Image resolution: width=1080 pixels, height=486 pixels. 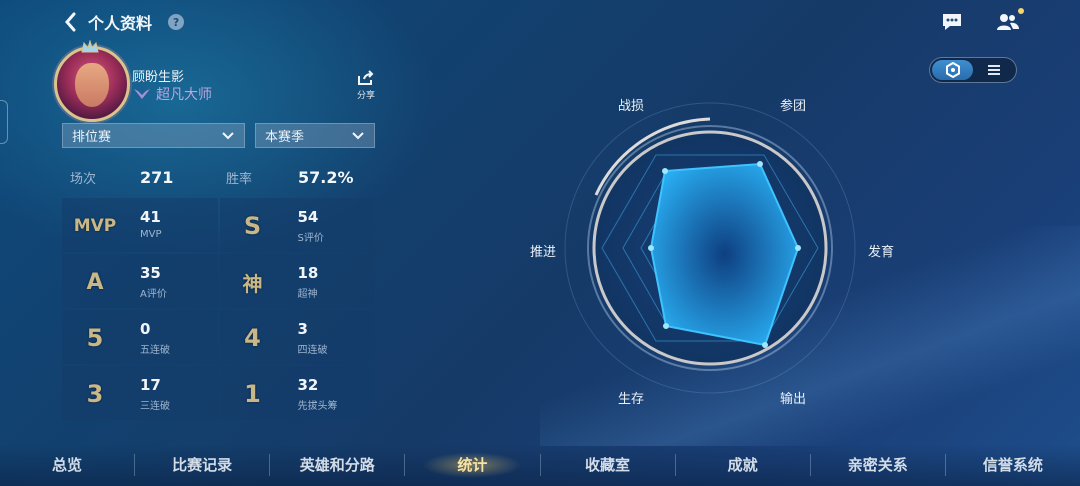 I want to click on stat-penta-kill: 5 0 五连破, so click(x=140, y=337).